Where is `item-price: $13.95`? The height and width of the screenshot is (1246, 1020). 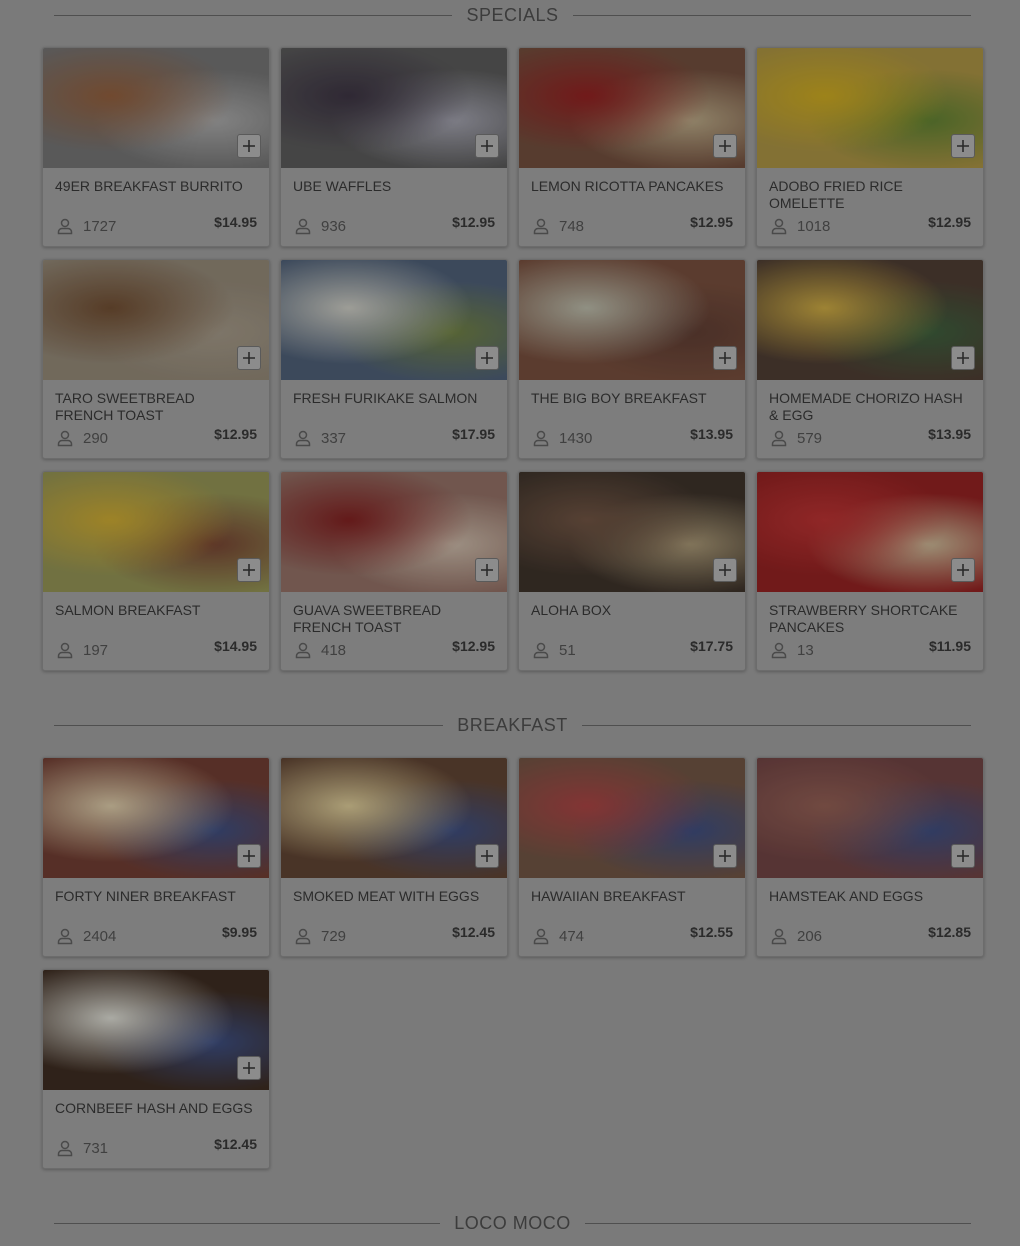 item-price: $13.95 is located at coordinates (949, 434).